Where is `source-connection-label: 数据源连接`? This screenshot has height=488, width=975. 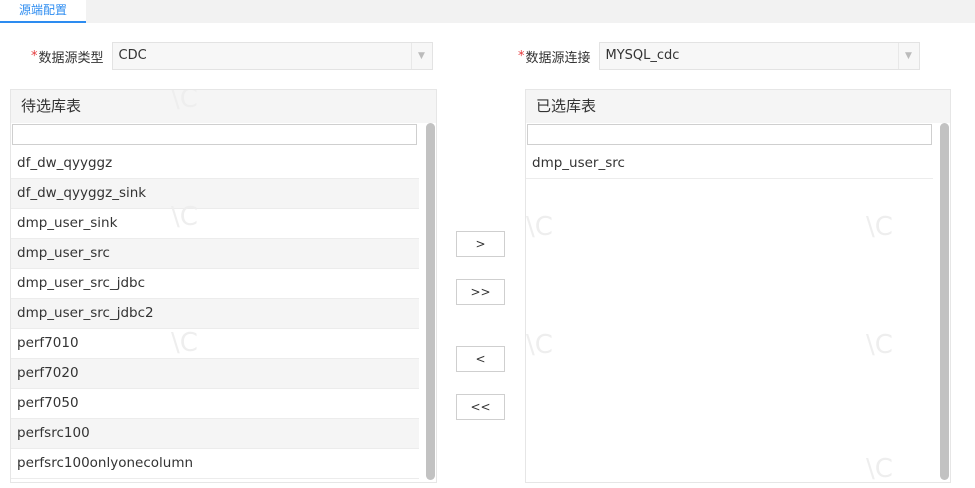 source-connection-label: 数据源连接 is located at coordinates (558, 58).